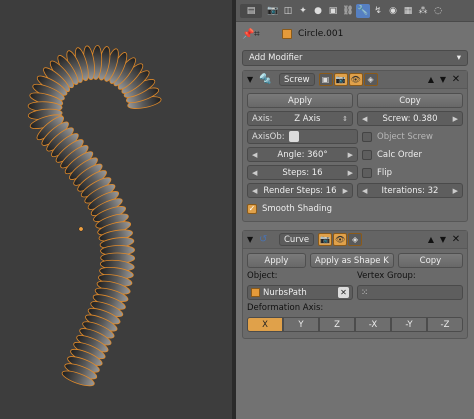 The height and width of the screenshot is (419, 474). What do you see at coordinates (367, 154) in the screenshot?
I see `calc-order-box` at bounding box center [367, 154].